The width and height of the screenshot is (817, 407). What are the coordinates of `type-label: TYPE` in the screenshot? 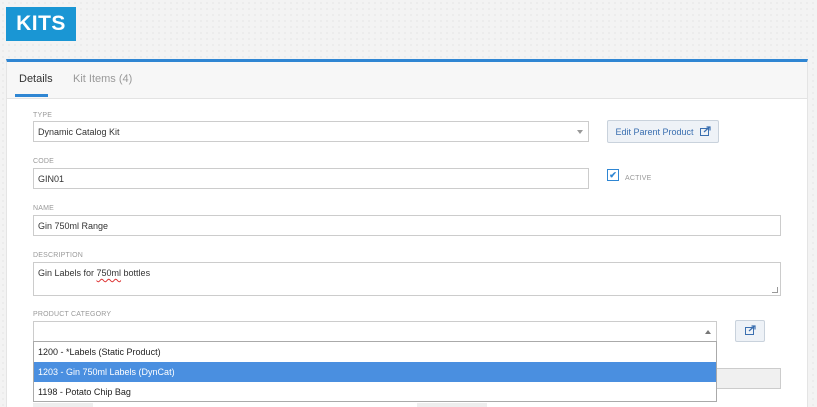 It's located at (43, 115).